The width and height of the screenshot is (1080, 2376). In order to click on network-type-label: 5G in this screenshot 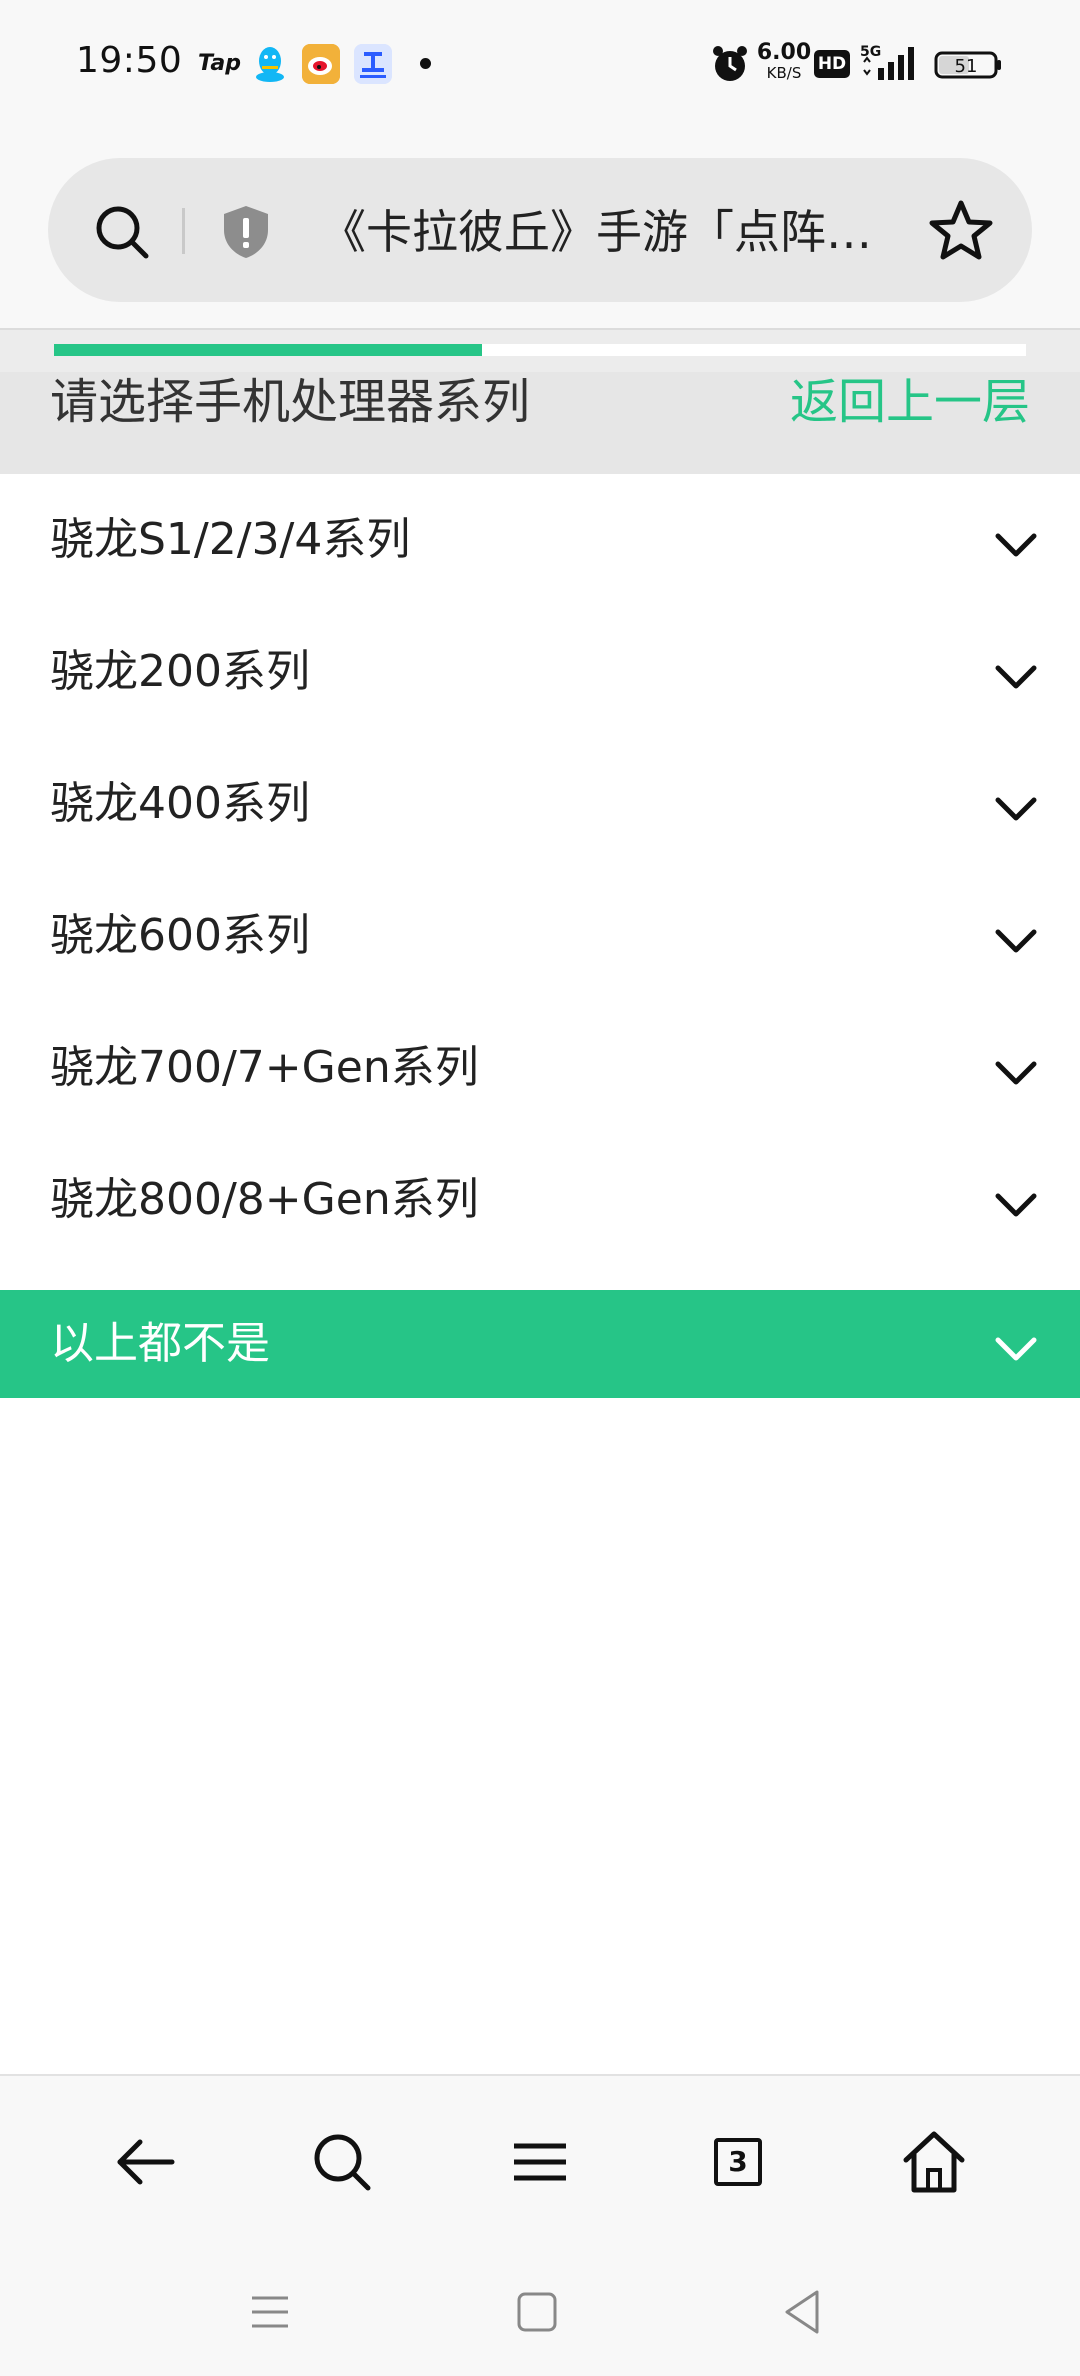, I will do `click(870, 52)`.